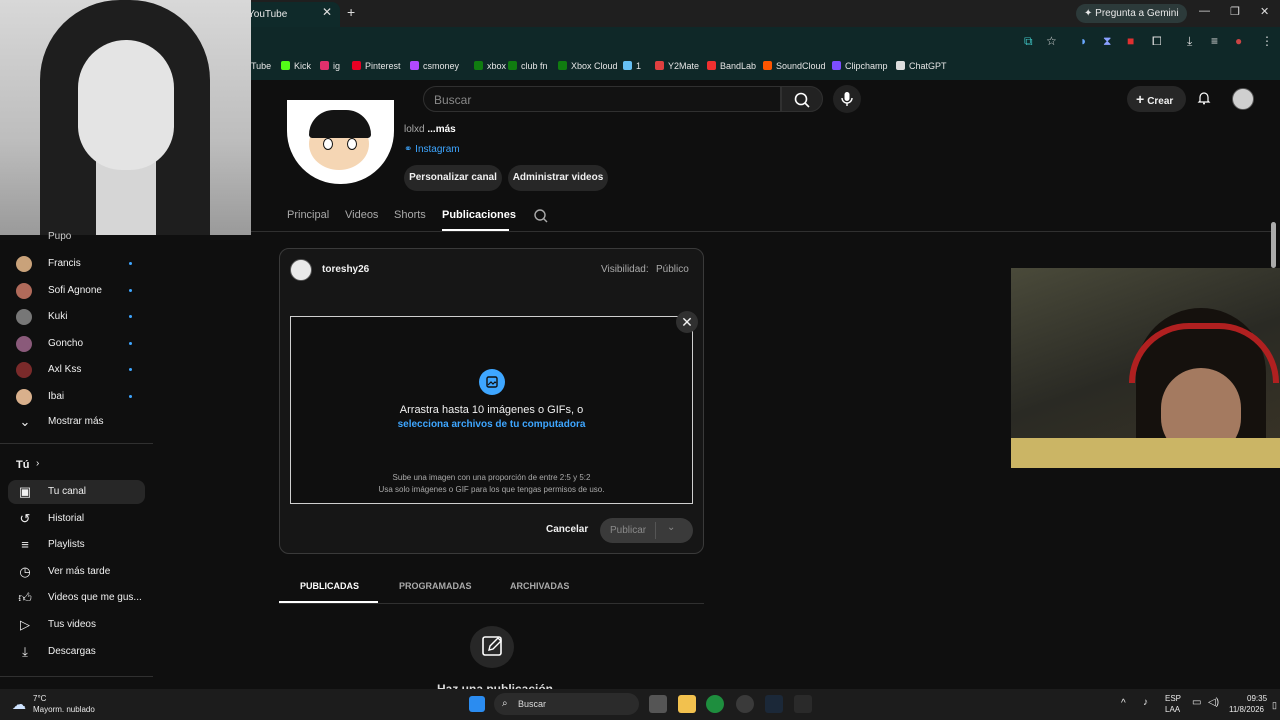  I want to click on minimize-icon: —, so click(1204, 11).